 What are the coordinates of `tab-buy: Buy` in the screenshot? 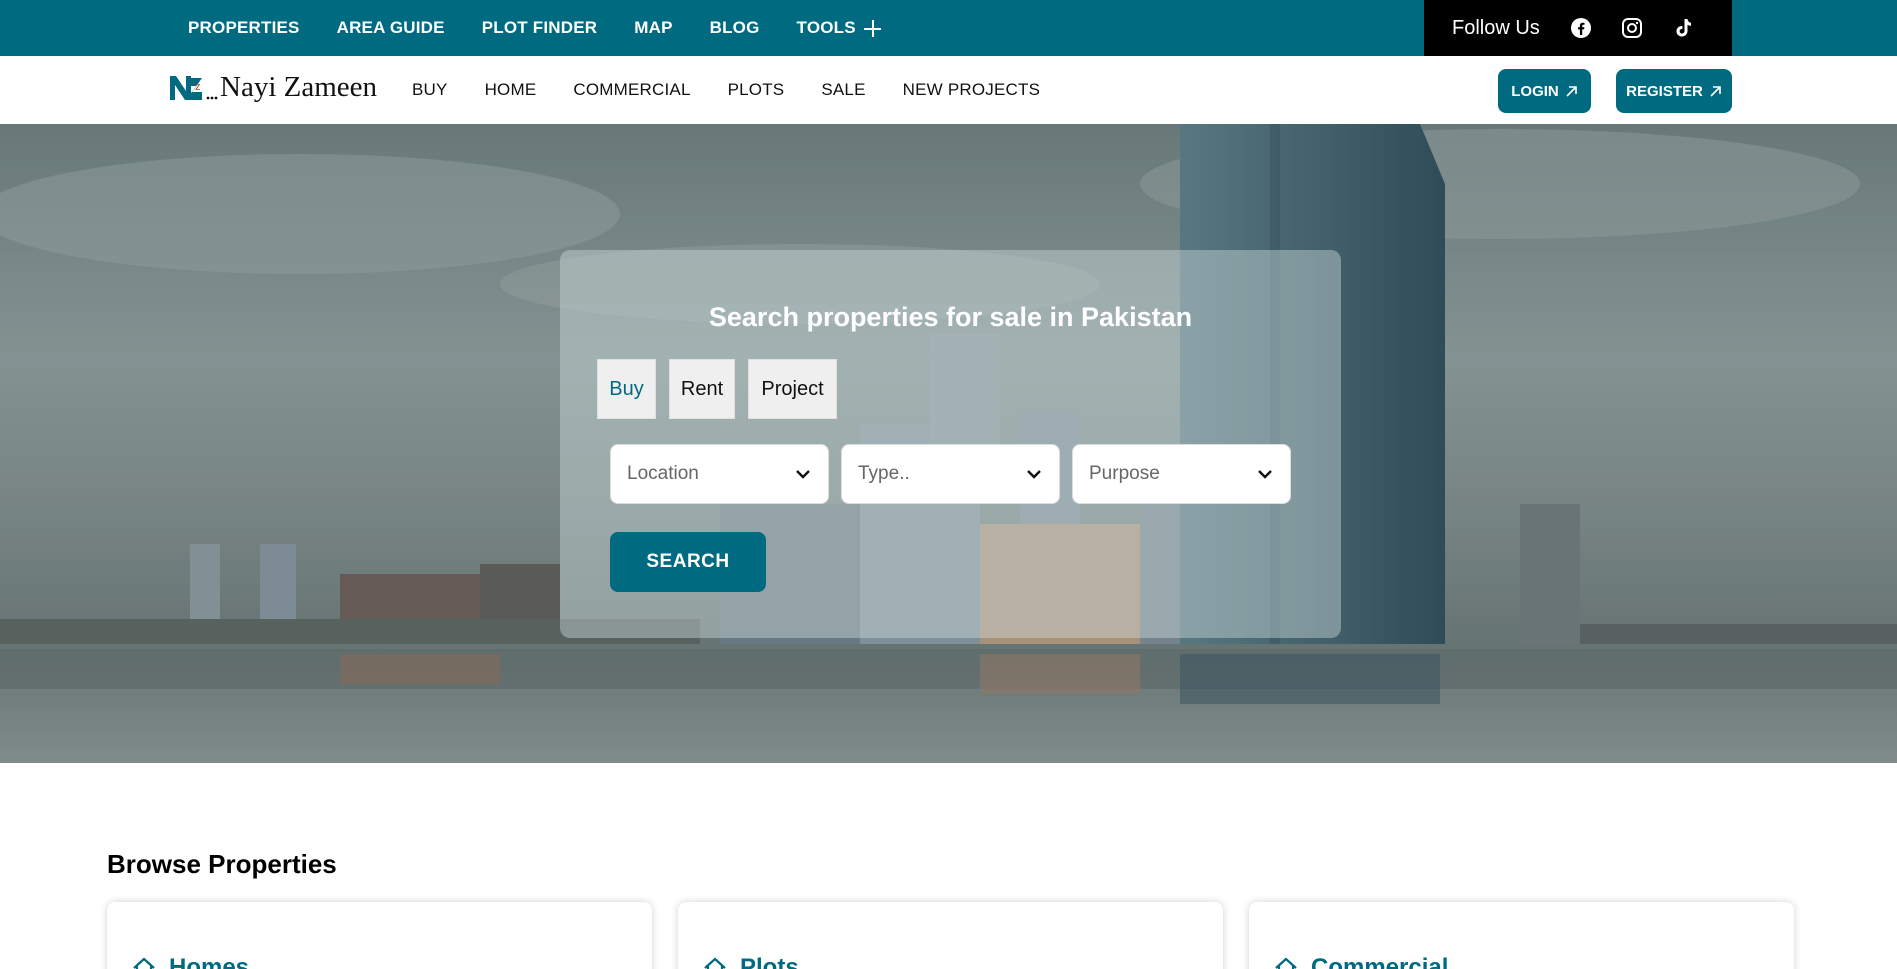 It's located at (626, 389).